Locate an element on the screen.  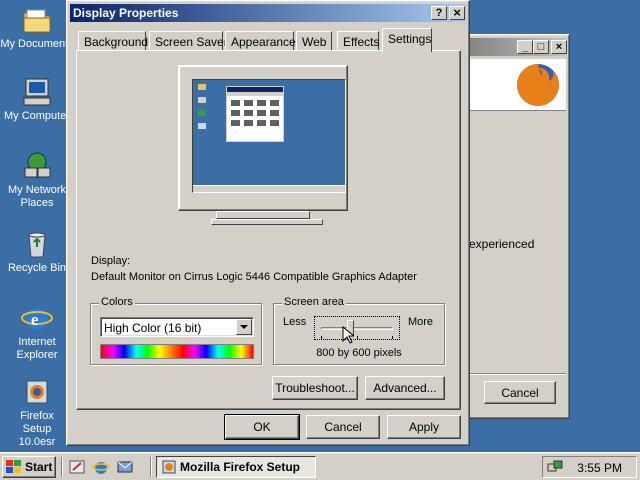
desktop-icon-my-documents: My Documents is located at coordinates (37, 27).